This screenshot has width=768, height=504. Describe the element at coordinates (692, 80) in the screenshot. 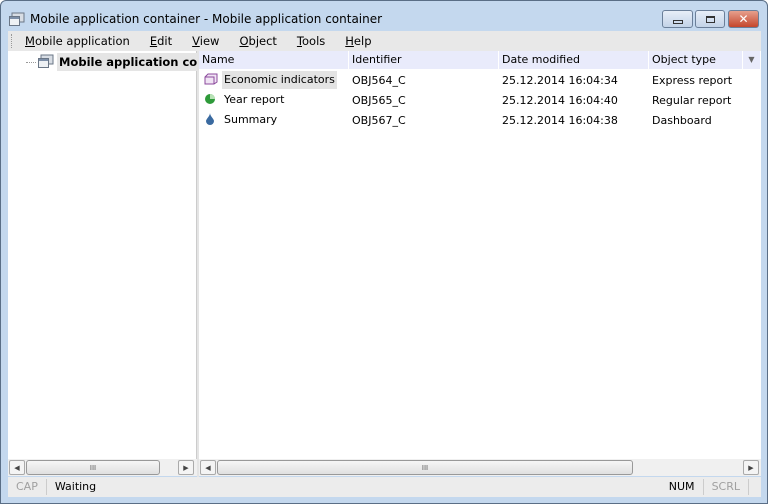

I see `row-type: Express report` at that location.